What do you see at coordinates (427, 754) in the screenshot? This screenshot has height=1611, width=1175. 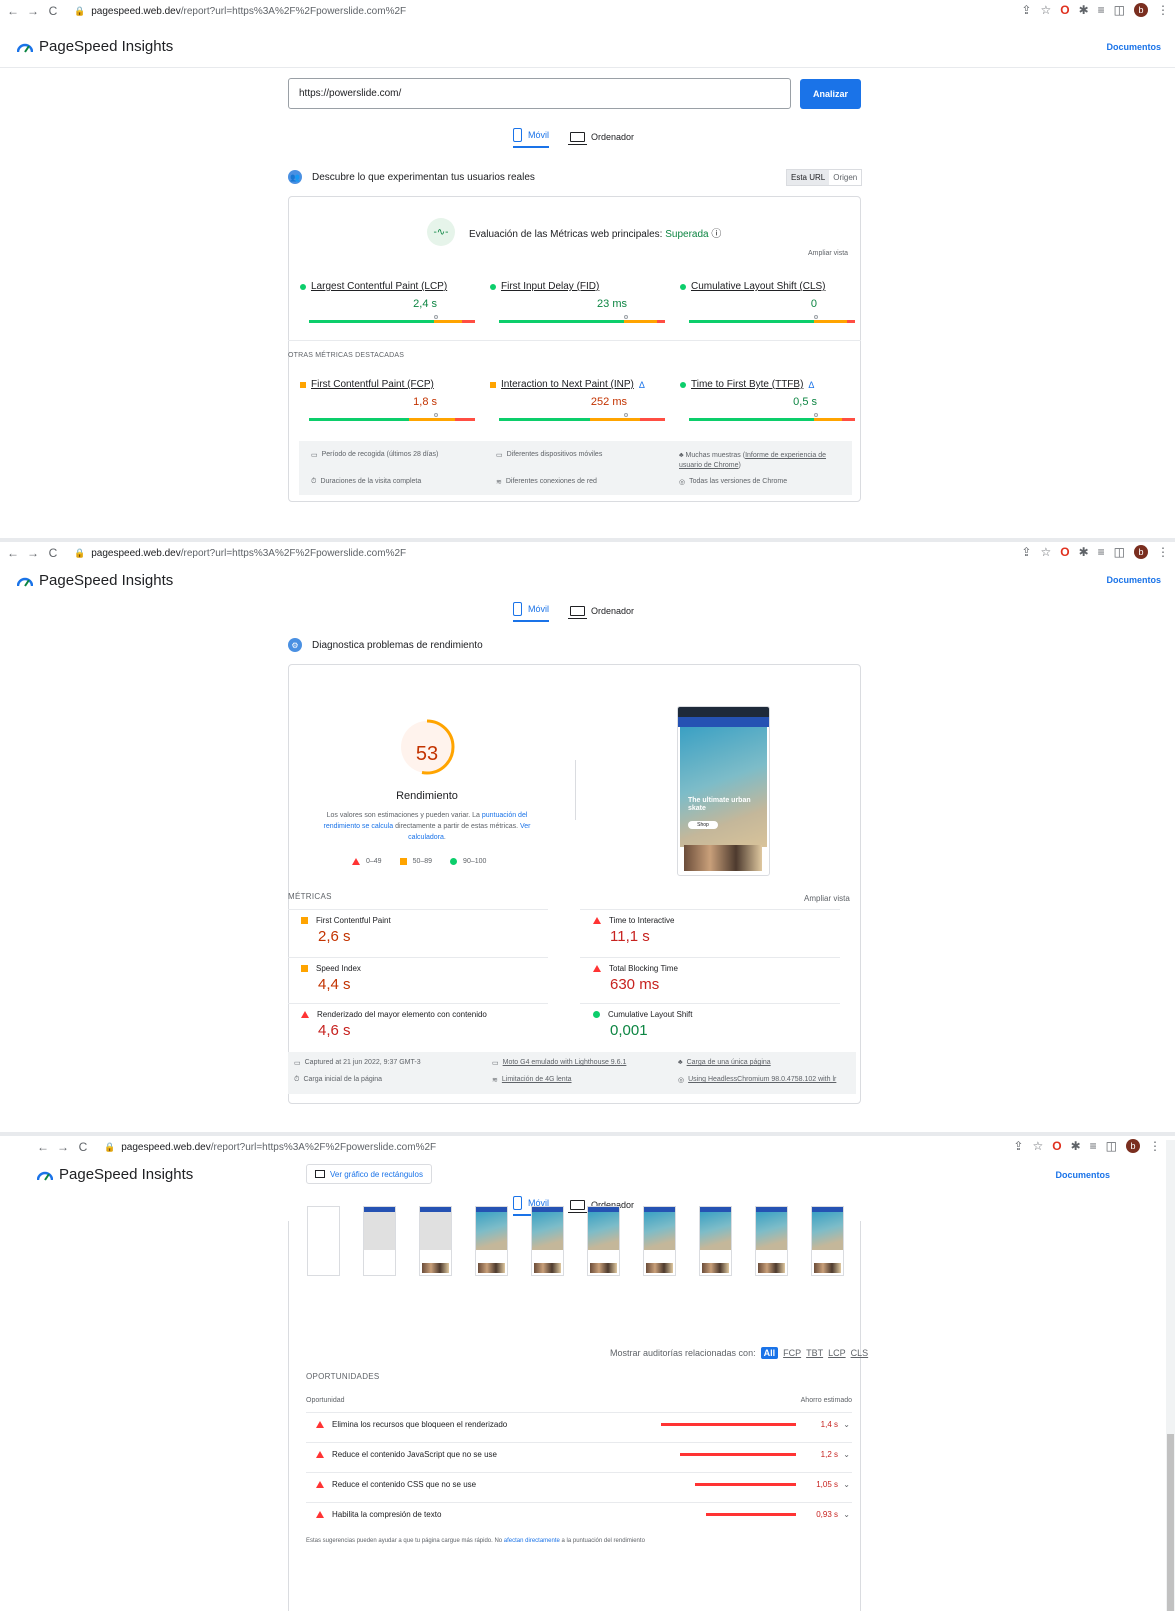 I see `performance-score: 53` at bounding box center [427, 754].